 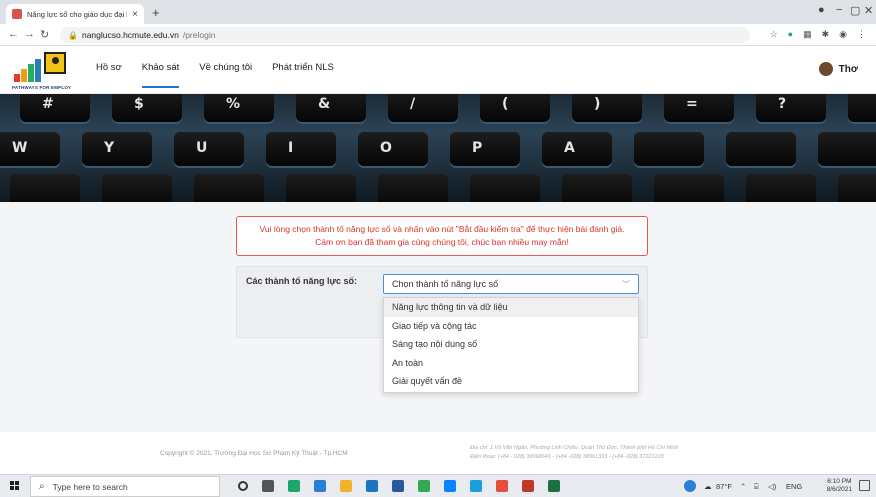 I want to click on key-label: (, so click(x=505, y=104).